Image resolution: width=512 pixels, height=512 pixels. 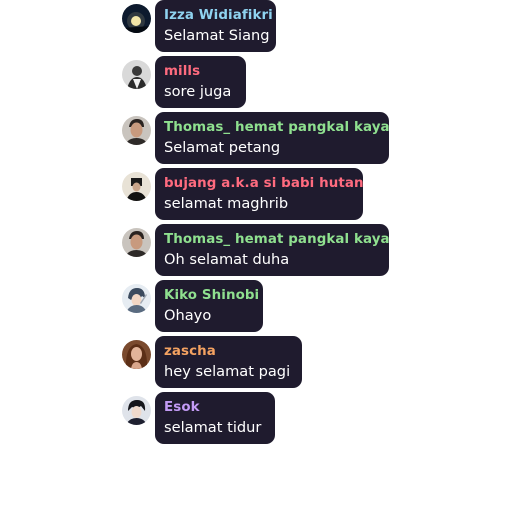 I want to click on message-bubble: Izza Widiafikri Selamat Siang, so click(x=215, y=26).